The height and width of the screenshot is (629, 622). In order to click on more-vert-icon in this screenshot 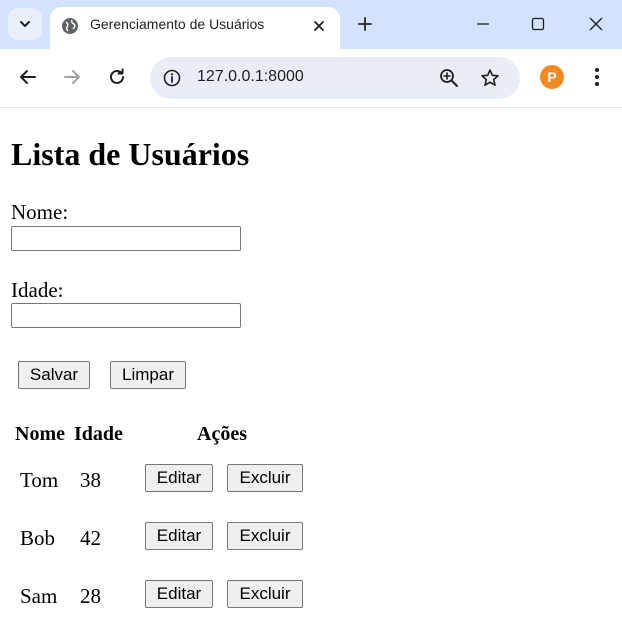, I will do `click(597, 77)`.